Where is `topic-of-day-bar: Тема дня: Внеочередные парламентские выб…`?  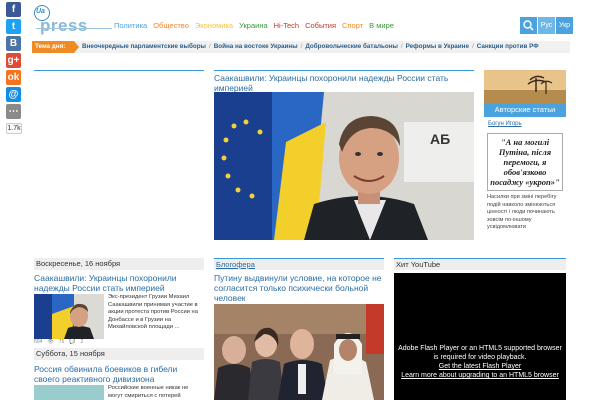 topic-of-day-bar: Тема дня: Внеочередные парламентские выб… is located at coordinates (301, 47).